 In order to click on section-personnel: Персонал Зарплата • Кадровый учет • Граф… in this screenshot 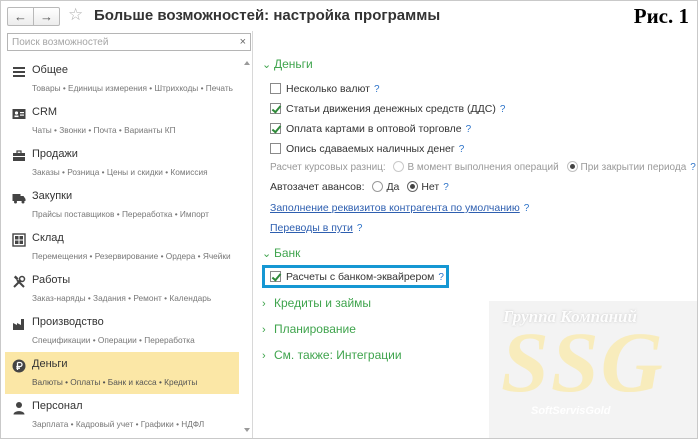, I will do `click(122, 415)`.